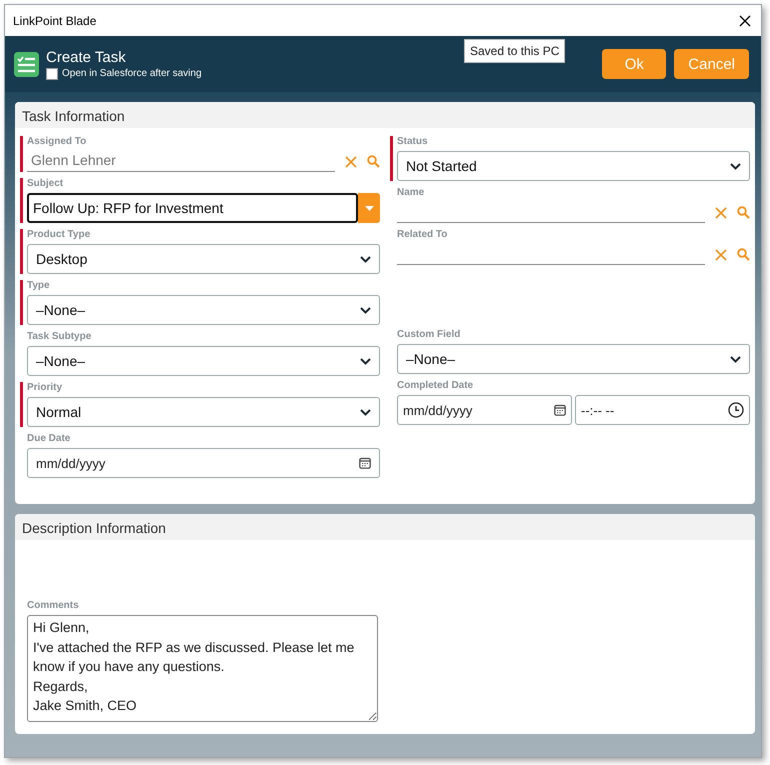 The image size is (770, 765). Describe the element at coordinates (203, 412) in the screenshot. I see `dropdown: Normal` at that location.